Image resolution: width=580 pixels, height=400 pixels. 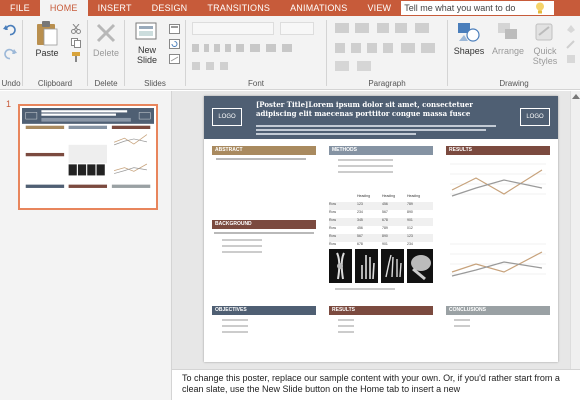 I want to click on table-cell: 345, so click(x=360, y=220).